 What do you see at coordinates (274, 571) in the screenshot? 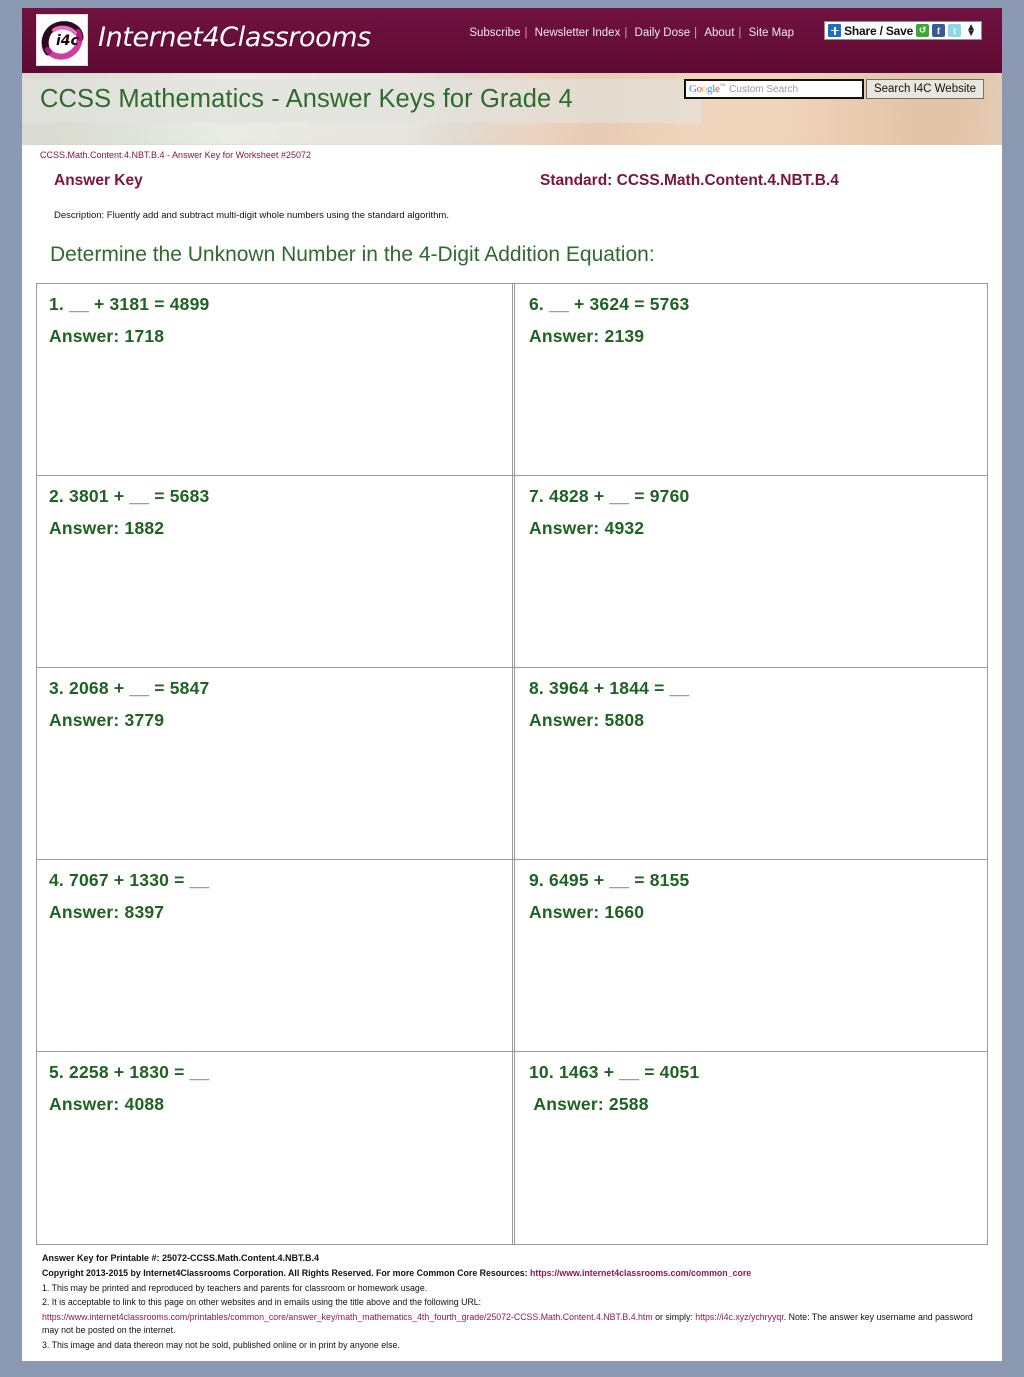
I see `problem-cell-2: 2. 3801 + __ = 5683 Answer: 1882` at bounding box center [274, 571].